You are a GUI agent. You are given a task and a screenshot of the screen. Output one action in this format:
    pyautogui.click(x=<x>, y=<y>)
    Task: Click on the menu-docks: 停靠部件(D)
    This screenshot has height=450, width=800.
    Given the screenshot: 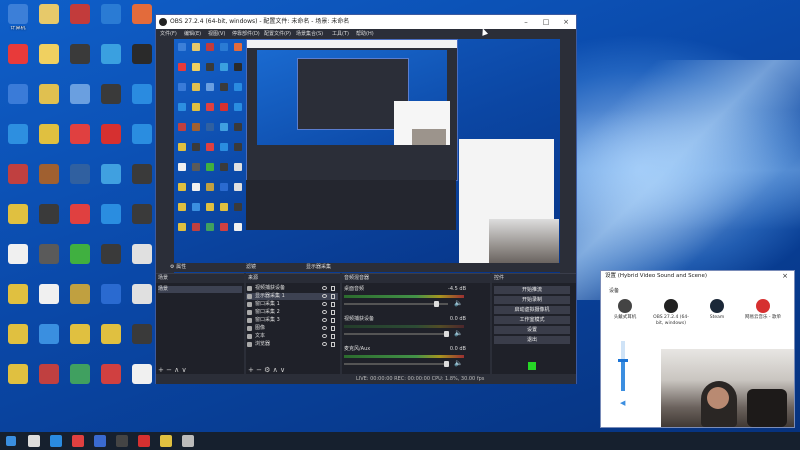 What is the action you would take?
    pyautogui.click(x=246, y=34)
    